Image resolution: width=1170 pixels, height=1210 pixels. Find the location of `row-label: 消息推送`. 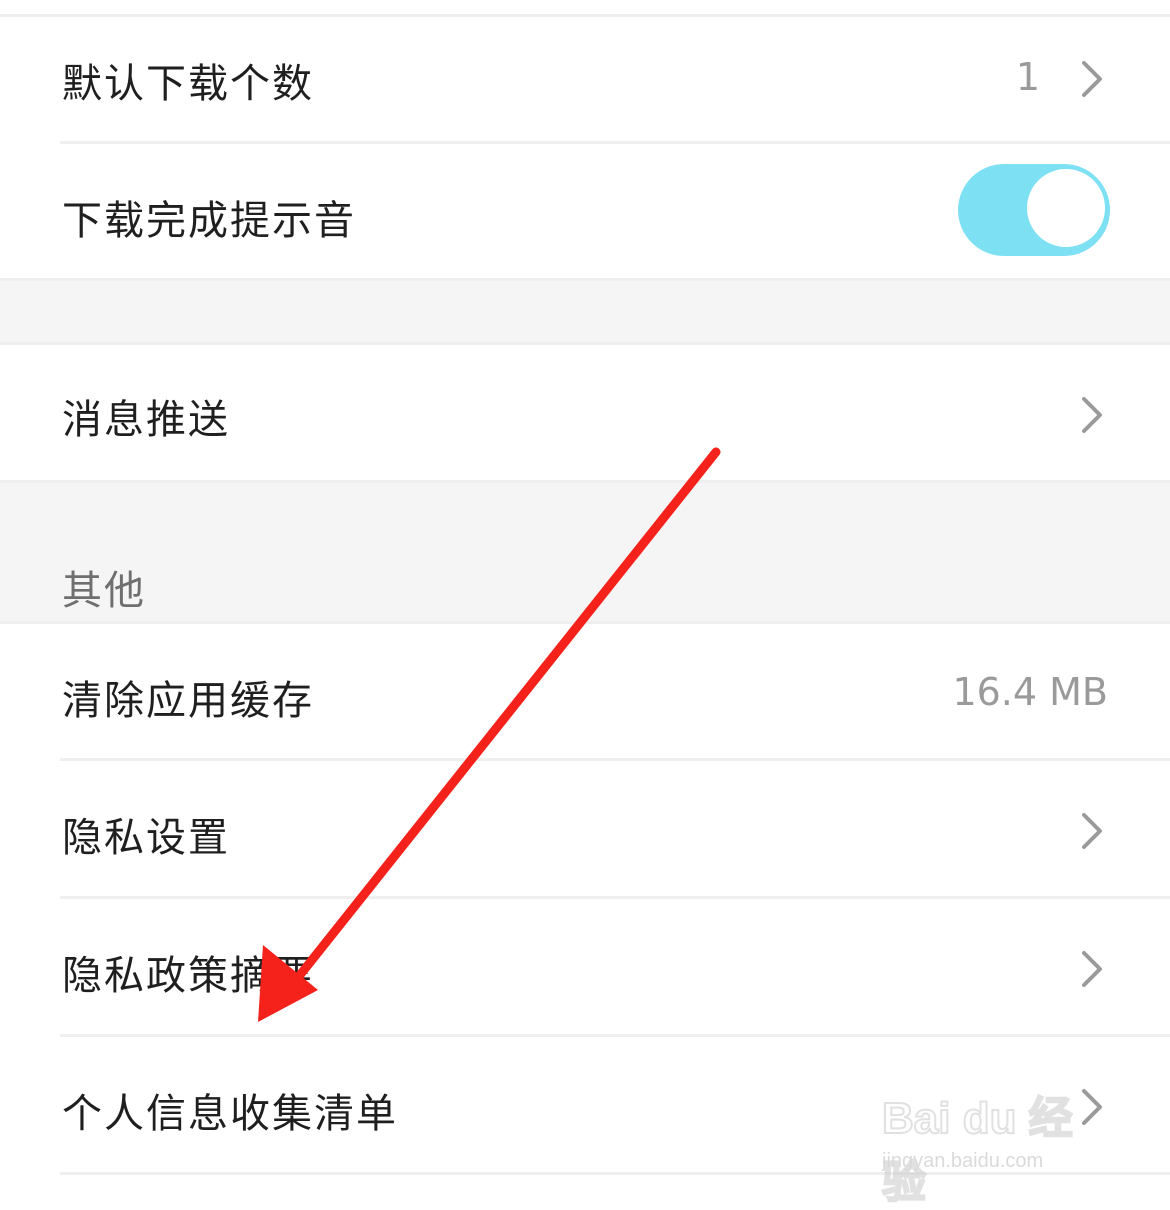

row-label: 消息推送 is located at coordinates (146, 420).